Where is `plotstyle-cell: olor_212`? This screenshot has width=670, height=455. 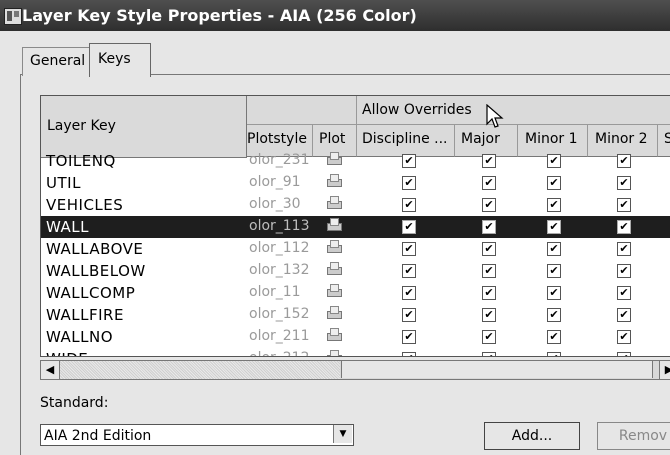 plotstyle-cell: olor_212 is located at coordinates (279, 353).